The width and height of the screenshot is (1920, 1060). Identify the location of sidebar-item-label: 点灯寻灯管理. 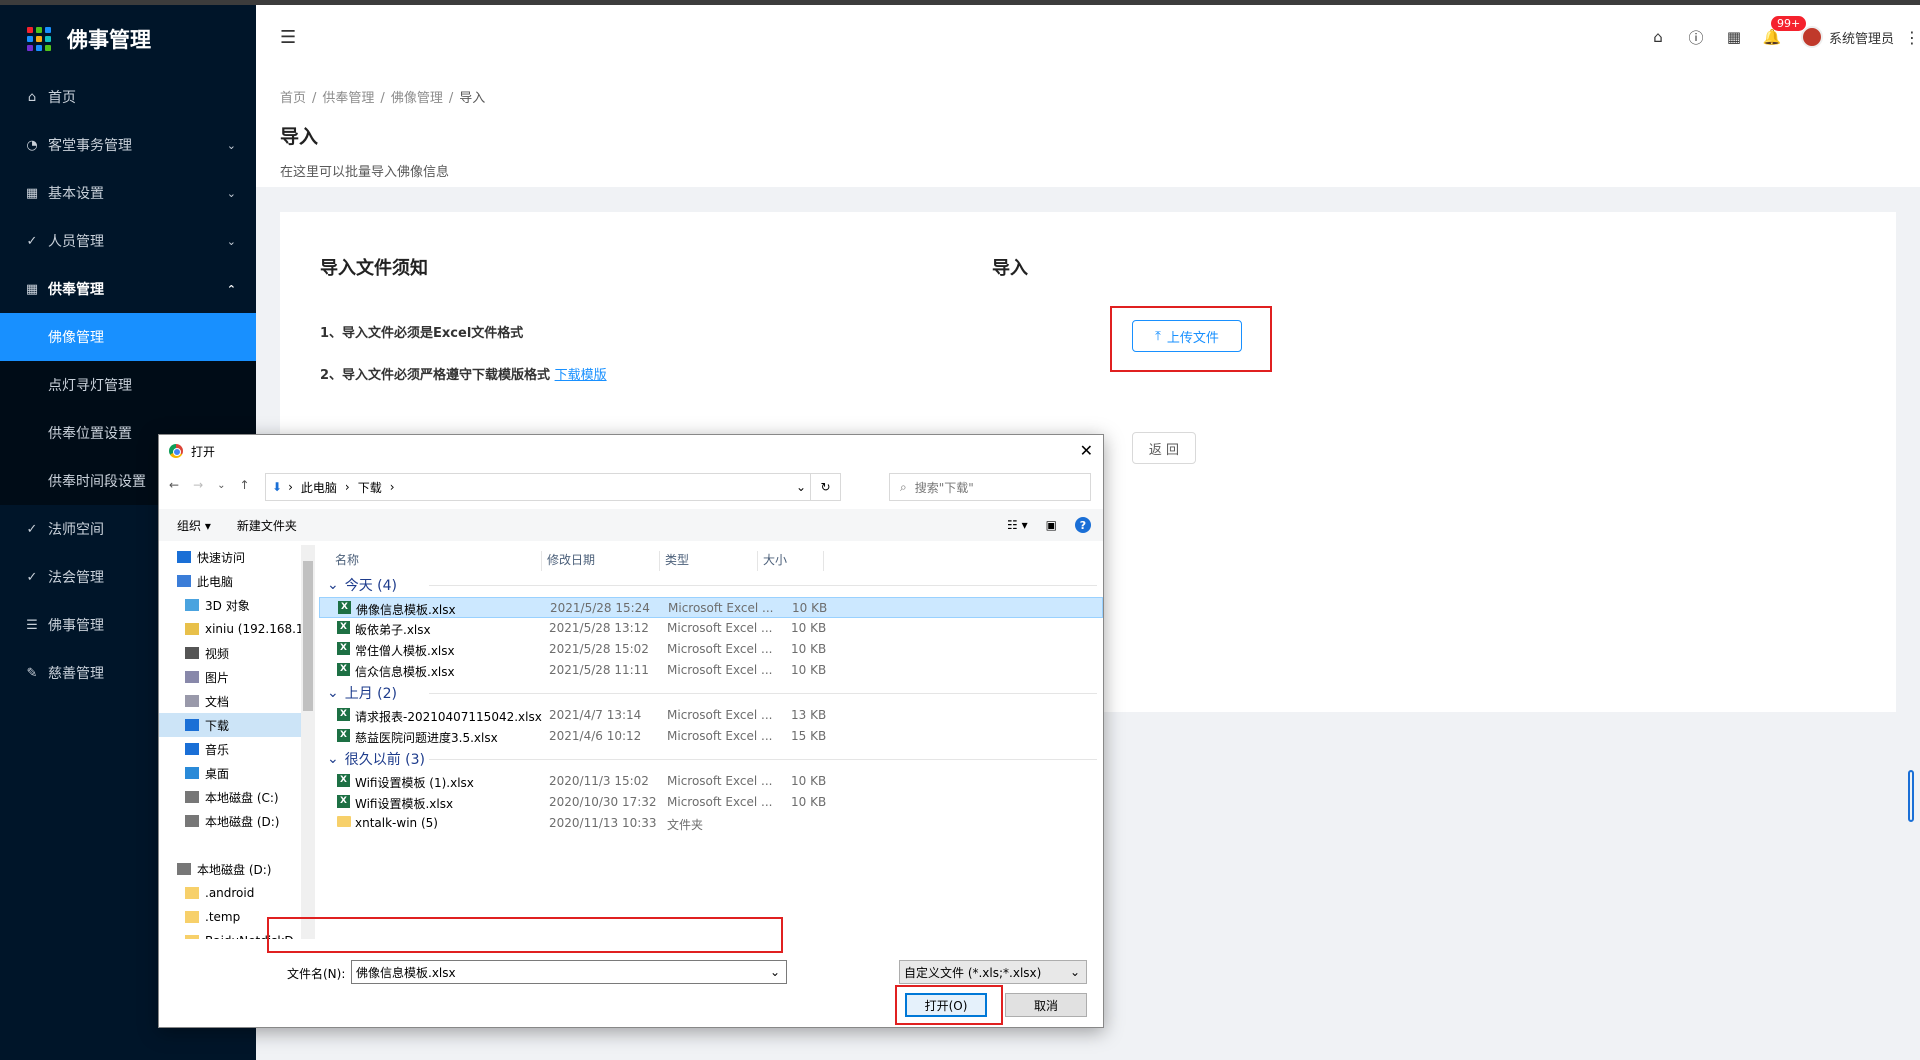
(90, 386).